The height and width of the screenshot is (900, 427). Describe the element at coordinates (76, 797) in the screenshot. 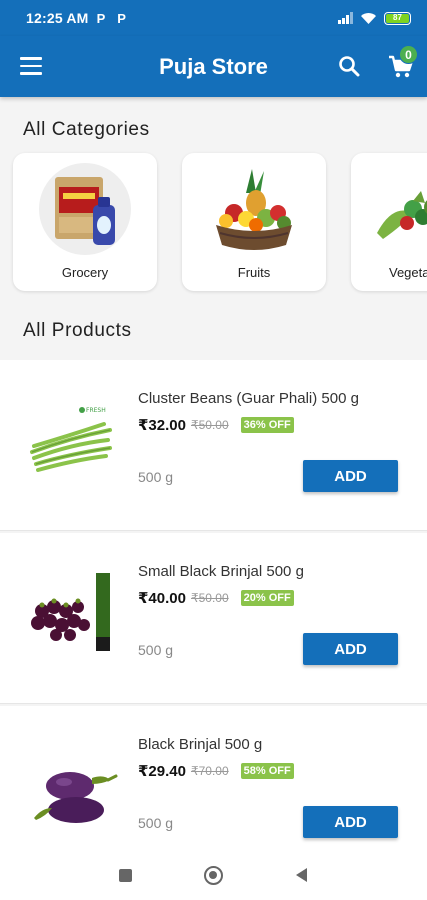

I see `black-brinjal-image` at that location.